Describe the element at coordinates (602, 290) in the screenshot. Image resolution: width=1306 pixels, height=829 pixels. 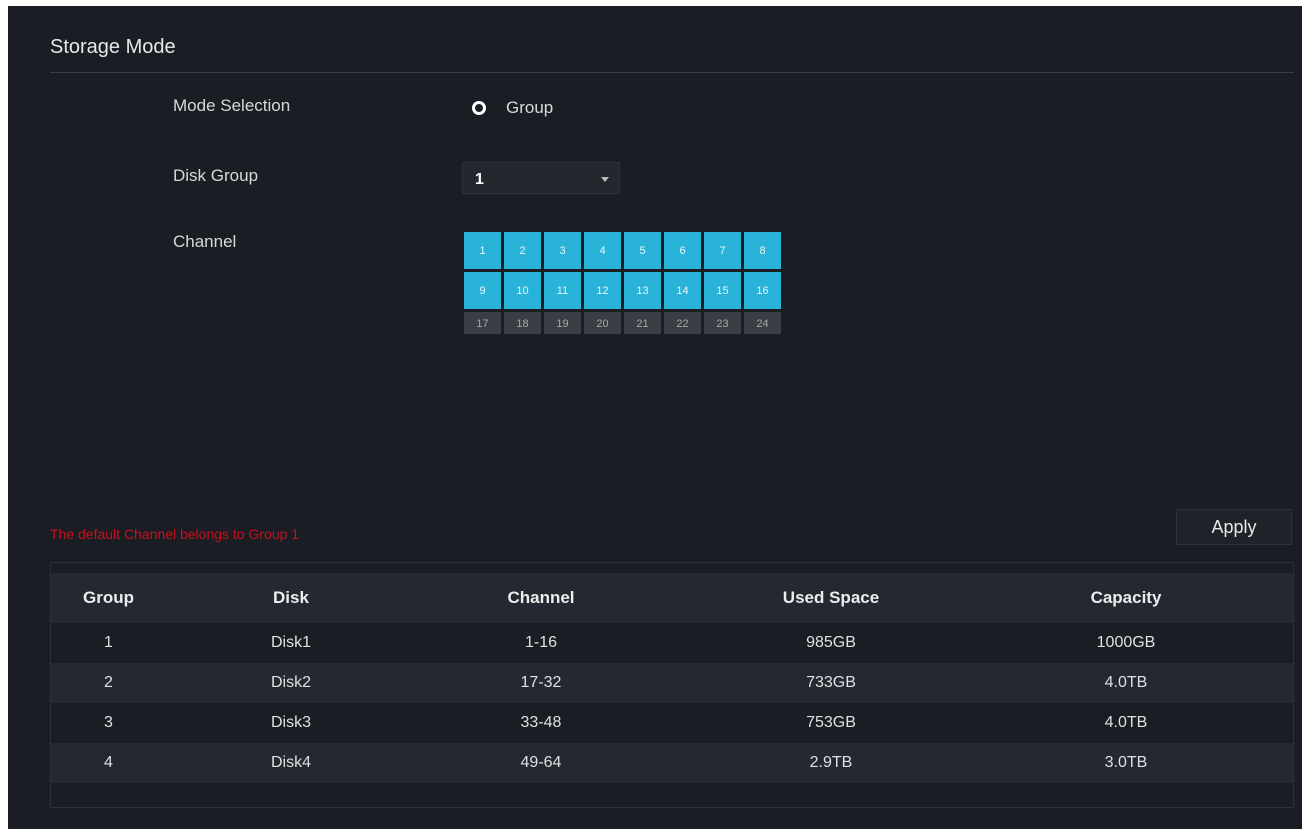
I see `channel-cell-12: 12` at that location.